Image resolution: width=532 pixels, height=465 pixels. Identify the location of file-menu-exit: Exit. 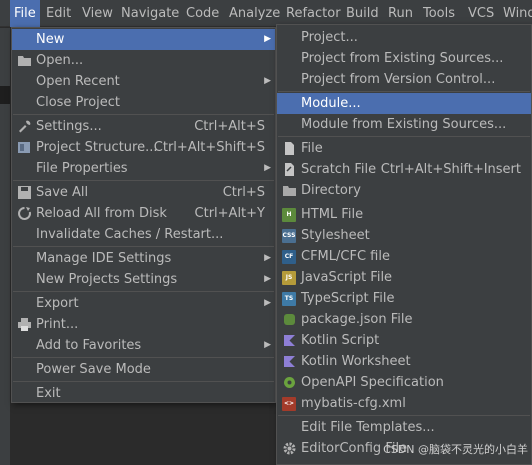
(143, 393).